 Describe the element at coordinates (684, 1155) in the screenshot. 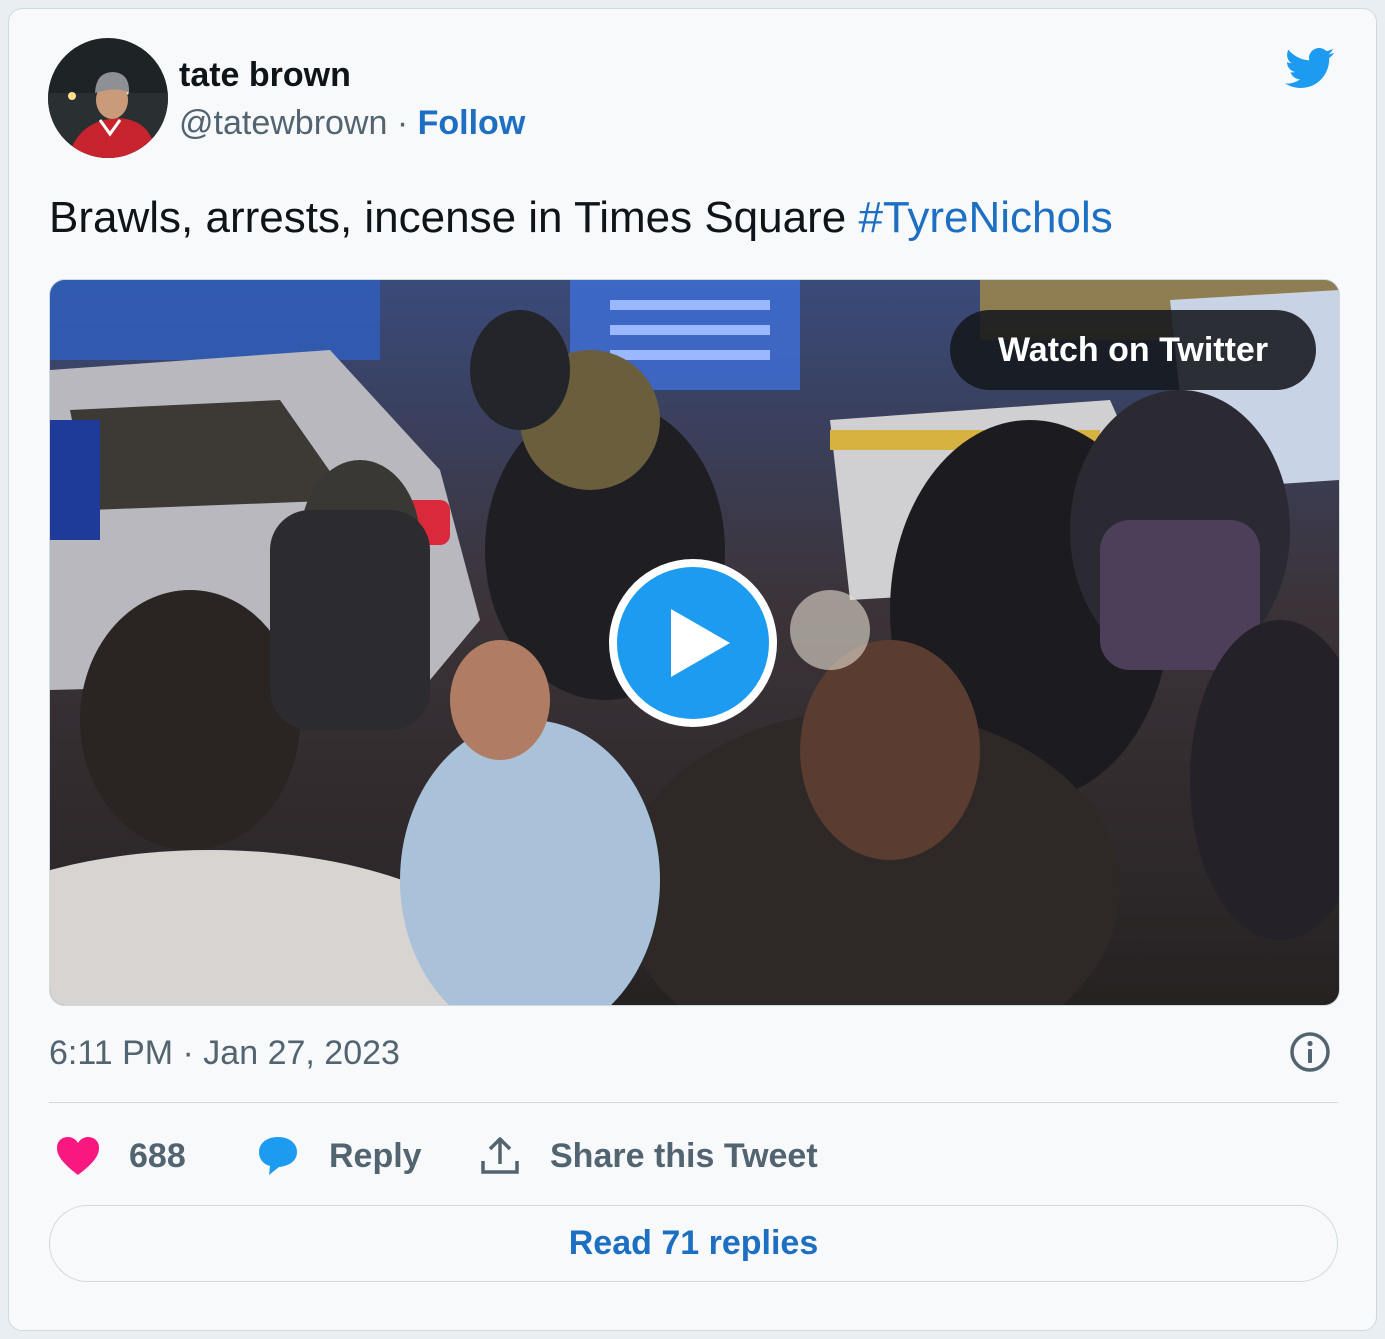

I see `share-label: Share this Tweet` at that location.